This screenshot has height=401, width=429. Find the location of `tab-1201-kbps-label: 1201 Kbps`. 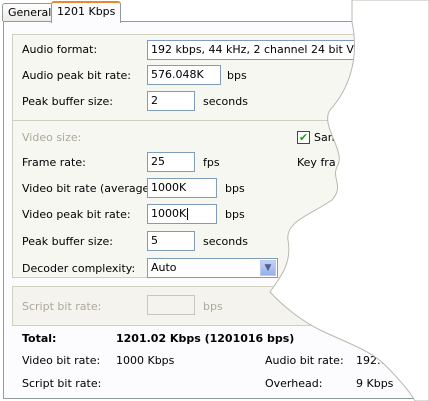

tab-1201-kbps-label: 1201 Kbps is located at coordinates (86, 11).